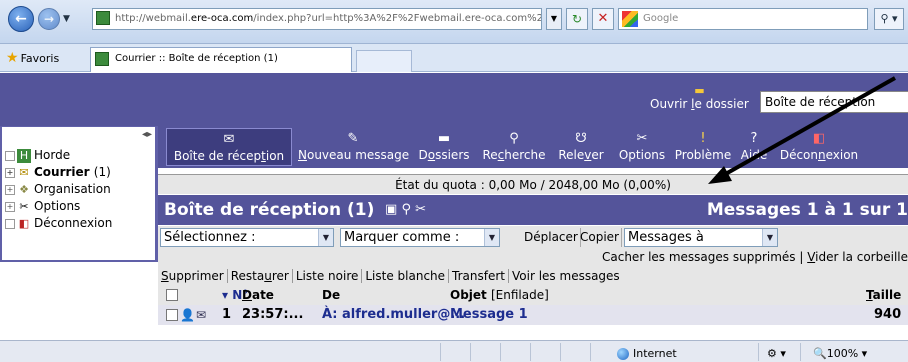  What do you see at coordinates (514, 147) in the screenshot?
I see `menu-search: ⚲ Recherche` at bounding box center [514, 147].